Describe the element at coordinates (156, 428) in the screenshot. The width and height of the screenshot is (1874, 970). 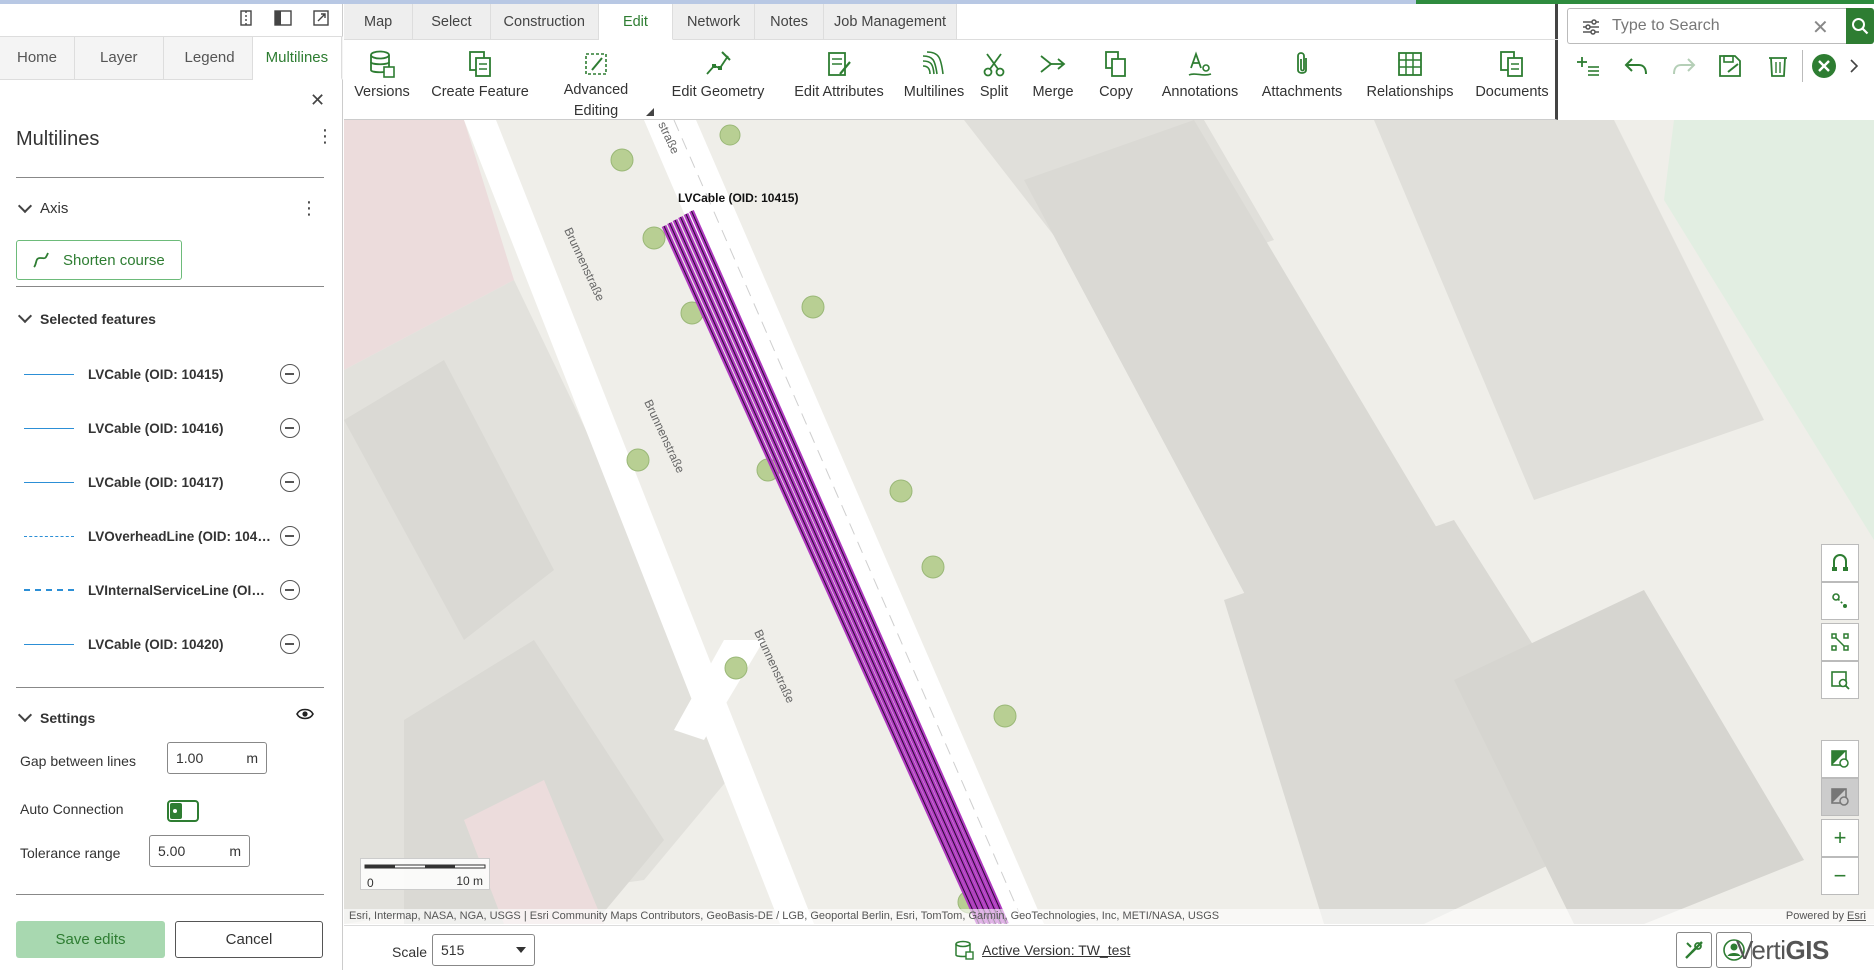
I see `feature-label: LVCable (OID: 10416)` at that location.